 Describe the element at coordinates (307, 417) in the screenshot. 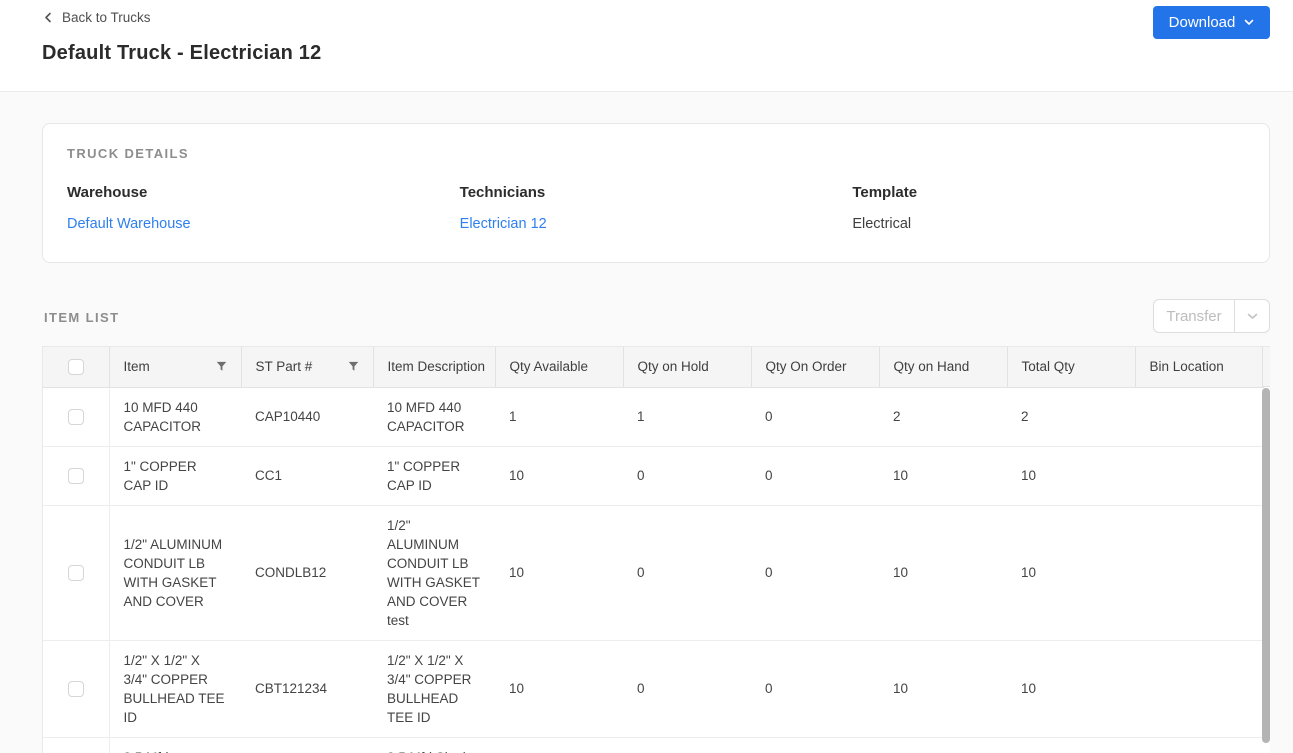

I see `cell-st_part: CAP10440` at that location.